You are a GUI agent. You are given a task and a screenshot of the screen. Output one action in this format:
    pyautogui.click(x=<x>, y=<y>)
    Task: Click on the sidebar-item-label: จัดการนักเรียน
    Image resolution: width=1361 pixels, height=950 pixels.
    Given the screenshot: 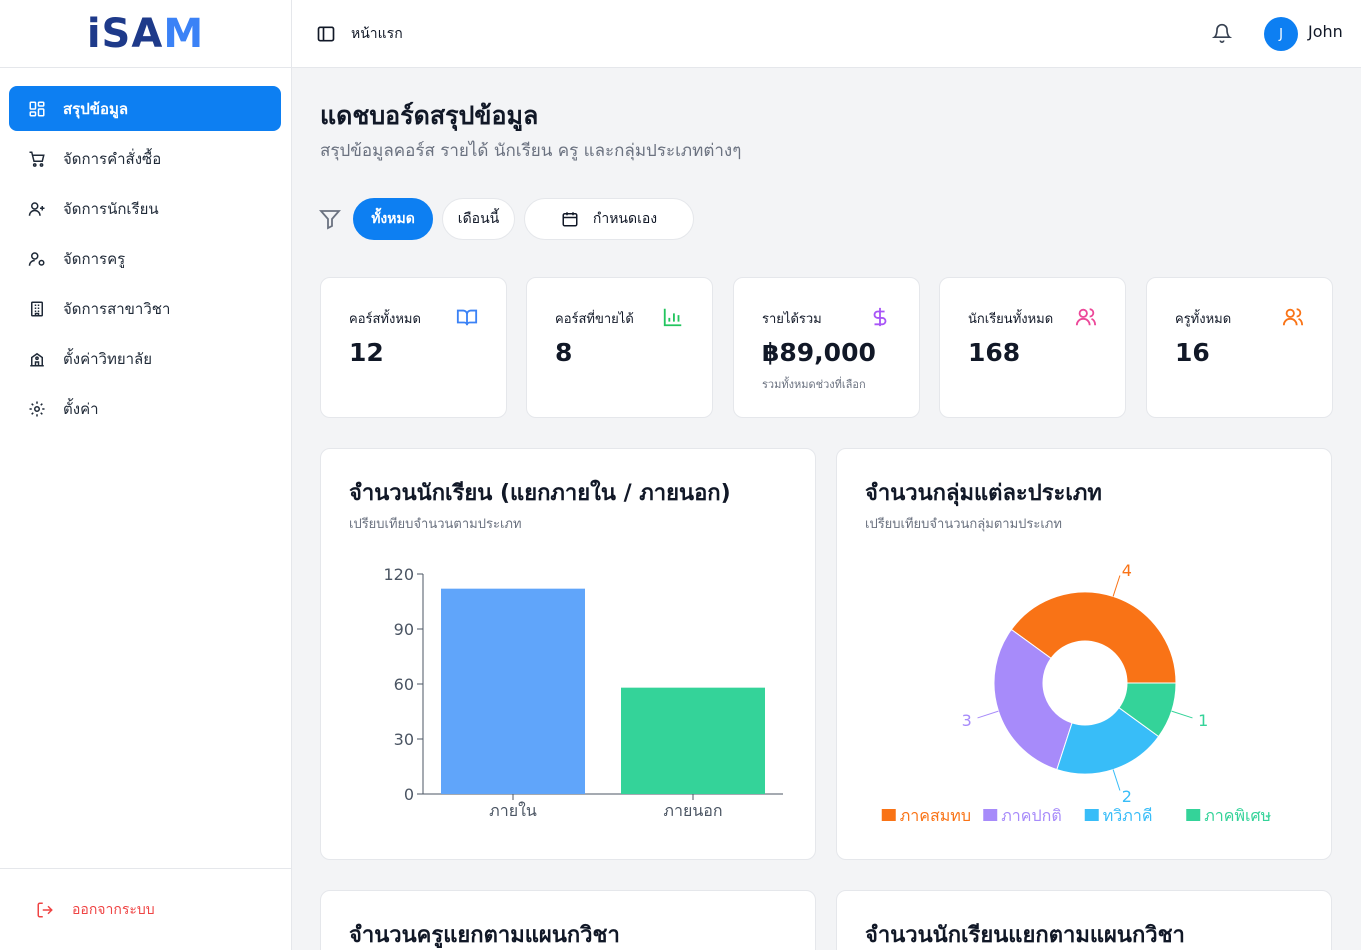 What is the action you would take?
    pyautogui.click(x=111, y=208)
    